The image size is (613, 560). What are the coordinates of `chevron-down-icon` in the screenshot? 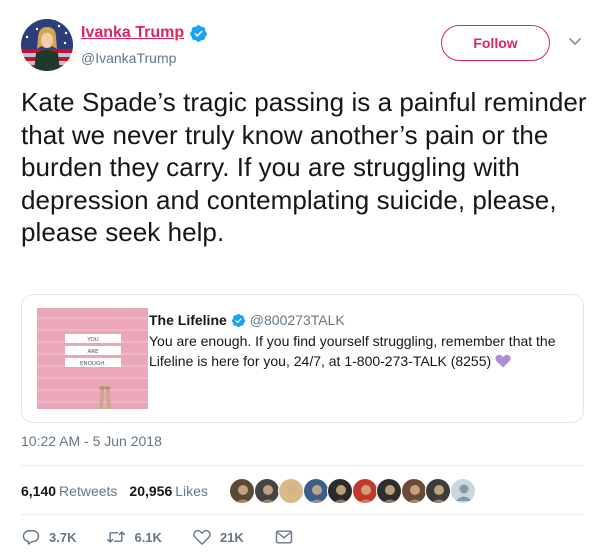 It's located at (575, 41).